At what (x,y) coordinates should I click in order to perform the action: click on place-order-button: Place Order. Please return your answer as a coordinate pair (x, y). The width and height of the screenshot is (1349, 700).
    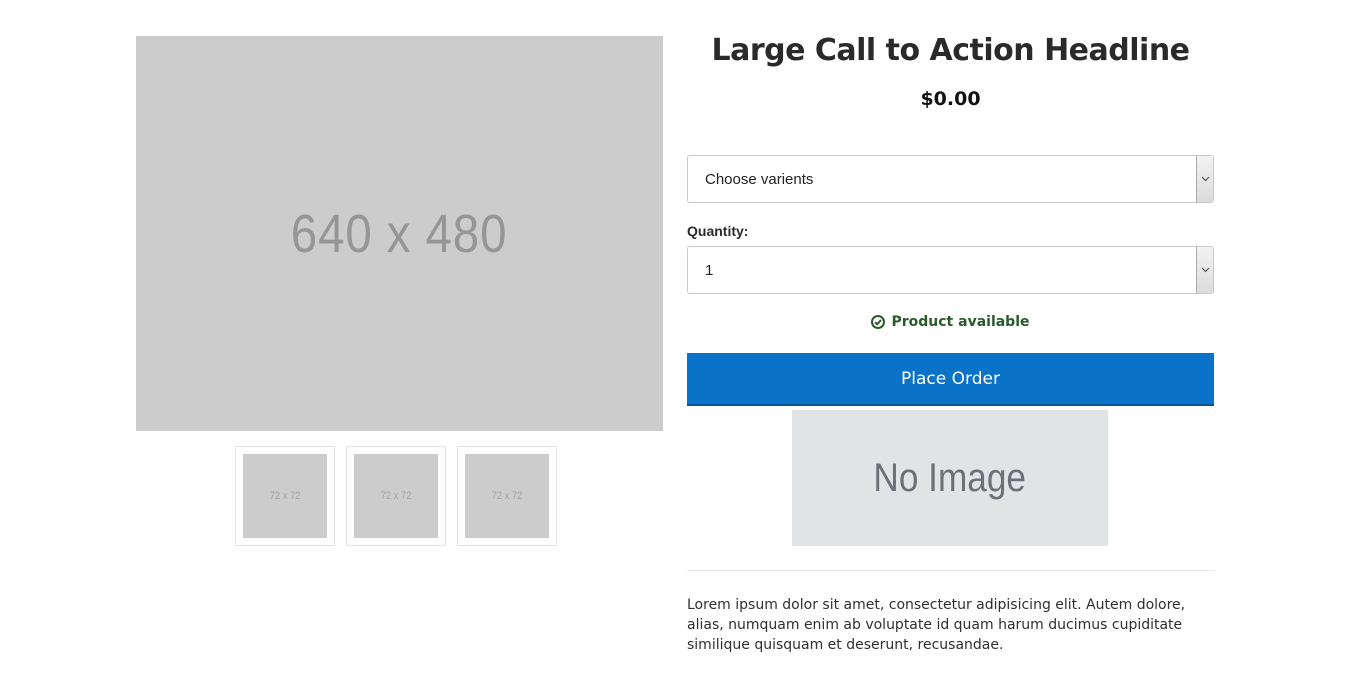
    Looking at the image, I should click on (950, 379).